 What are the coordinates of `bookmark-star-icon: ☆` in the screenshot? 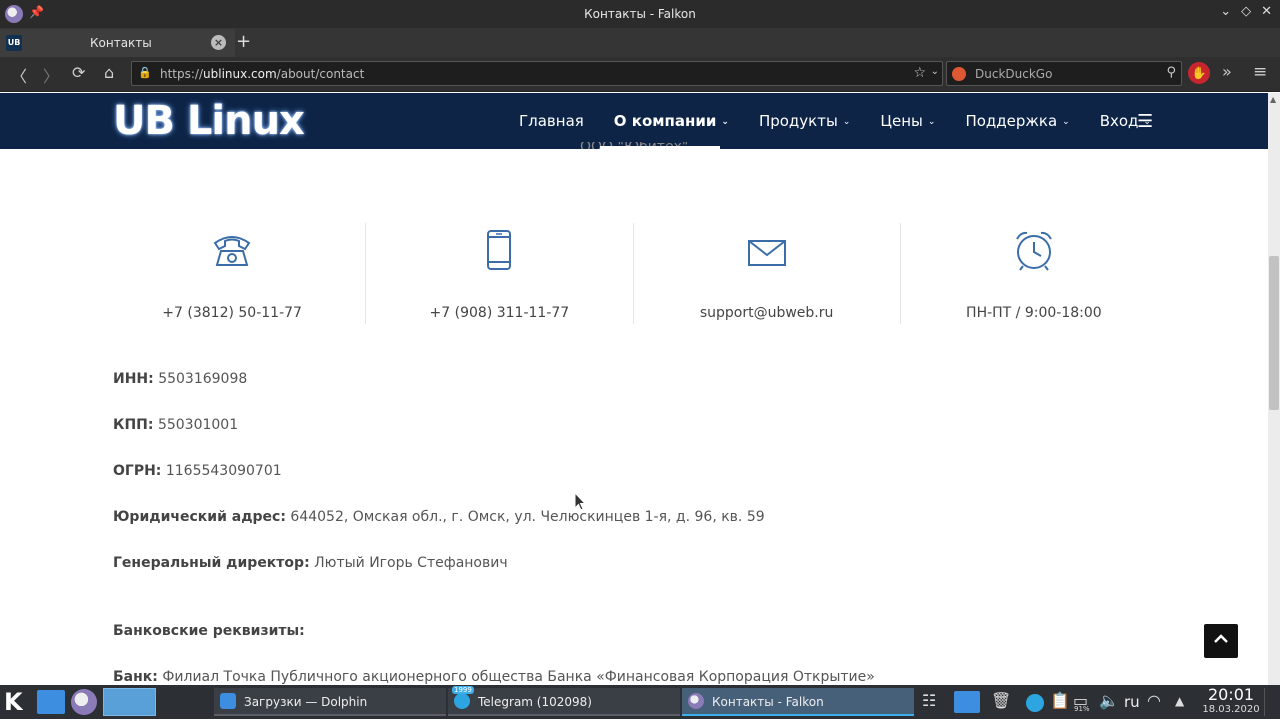 It's located at (919, 73).